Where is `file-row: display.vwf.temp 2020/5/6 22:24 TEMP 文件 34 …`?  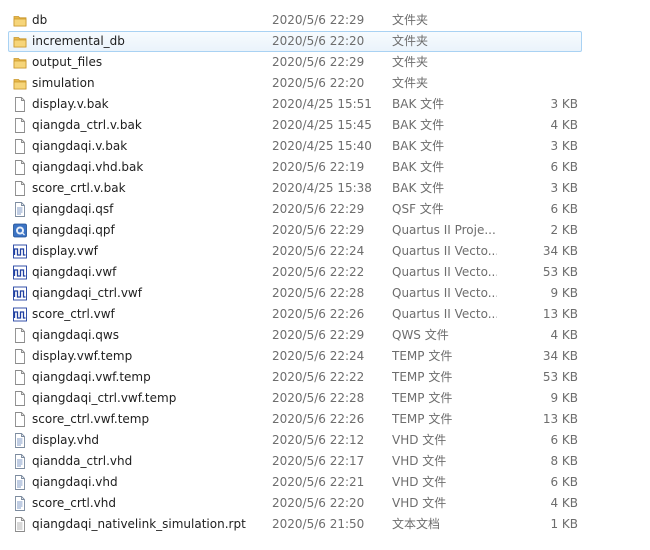 file-row: display.vwf.temp 2020/5/6 22:24 TEMP 文件 34 … is located at coordinates (295, 356).